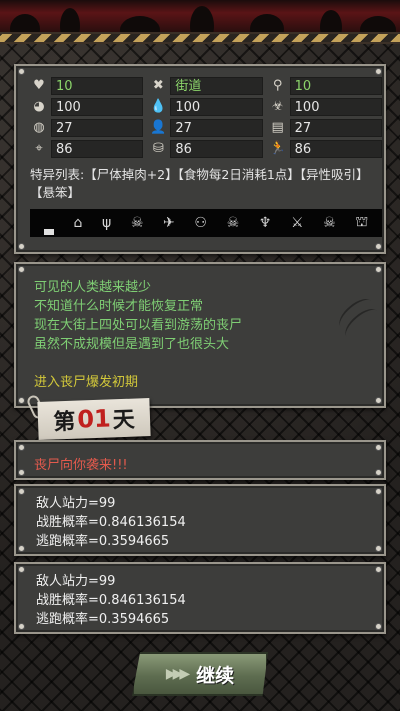 The height and width of the screenshot is (711, 400). What do you see at coordinates (200, 16) in the screenshot?
I see `top-banner` at bounding box center [200, 16].